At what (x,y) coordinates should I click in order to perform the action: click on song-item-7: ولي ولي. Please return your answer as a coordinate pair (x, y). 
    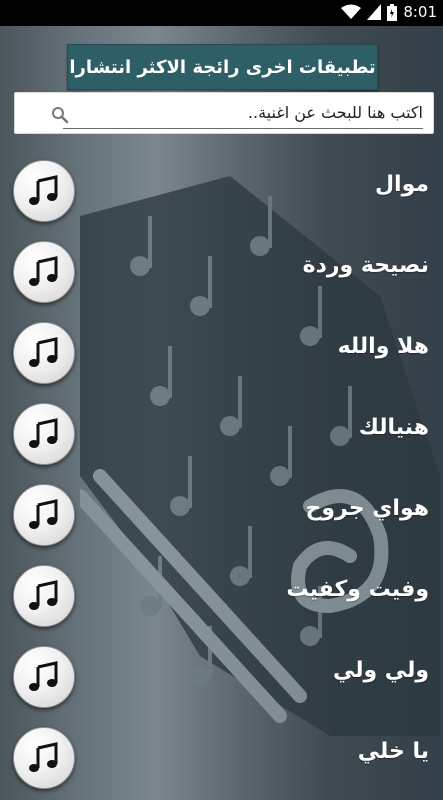
    Looking at the image, I should click on (221, 669).